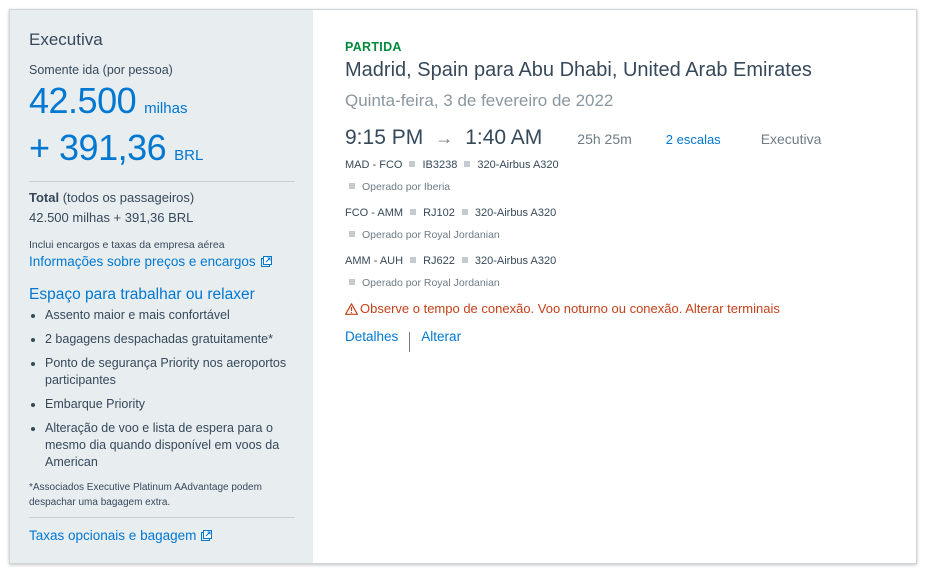  I want to click on arrow-right-icon: →, so click(444, 138).